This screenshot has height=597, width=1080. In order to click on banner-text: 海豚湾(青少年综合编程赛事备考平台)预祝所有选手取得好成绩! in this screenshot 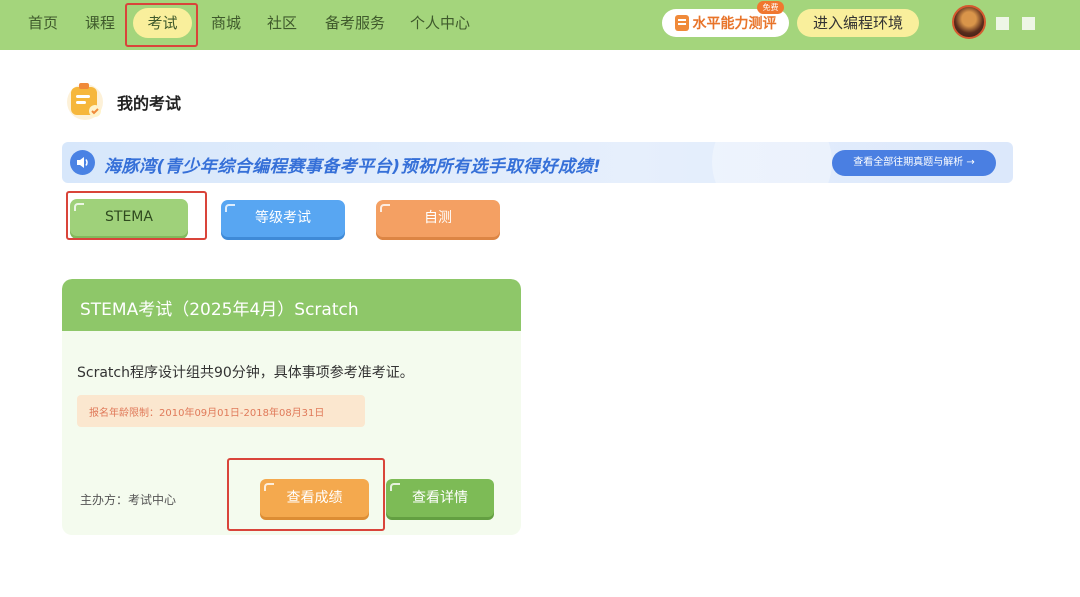, I will do `click(353, 167)`.